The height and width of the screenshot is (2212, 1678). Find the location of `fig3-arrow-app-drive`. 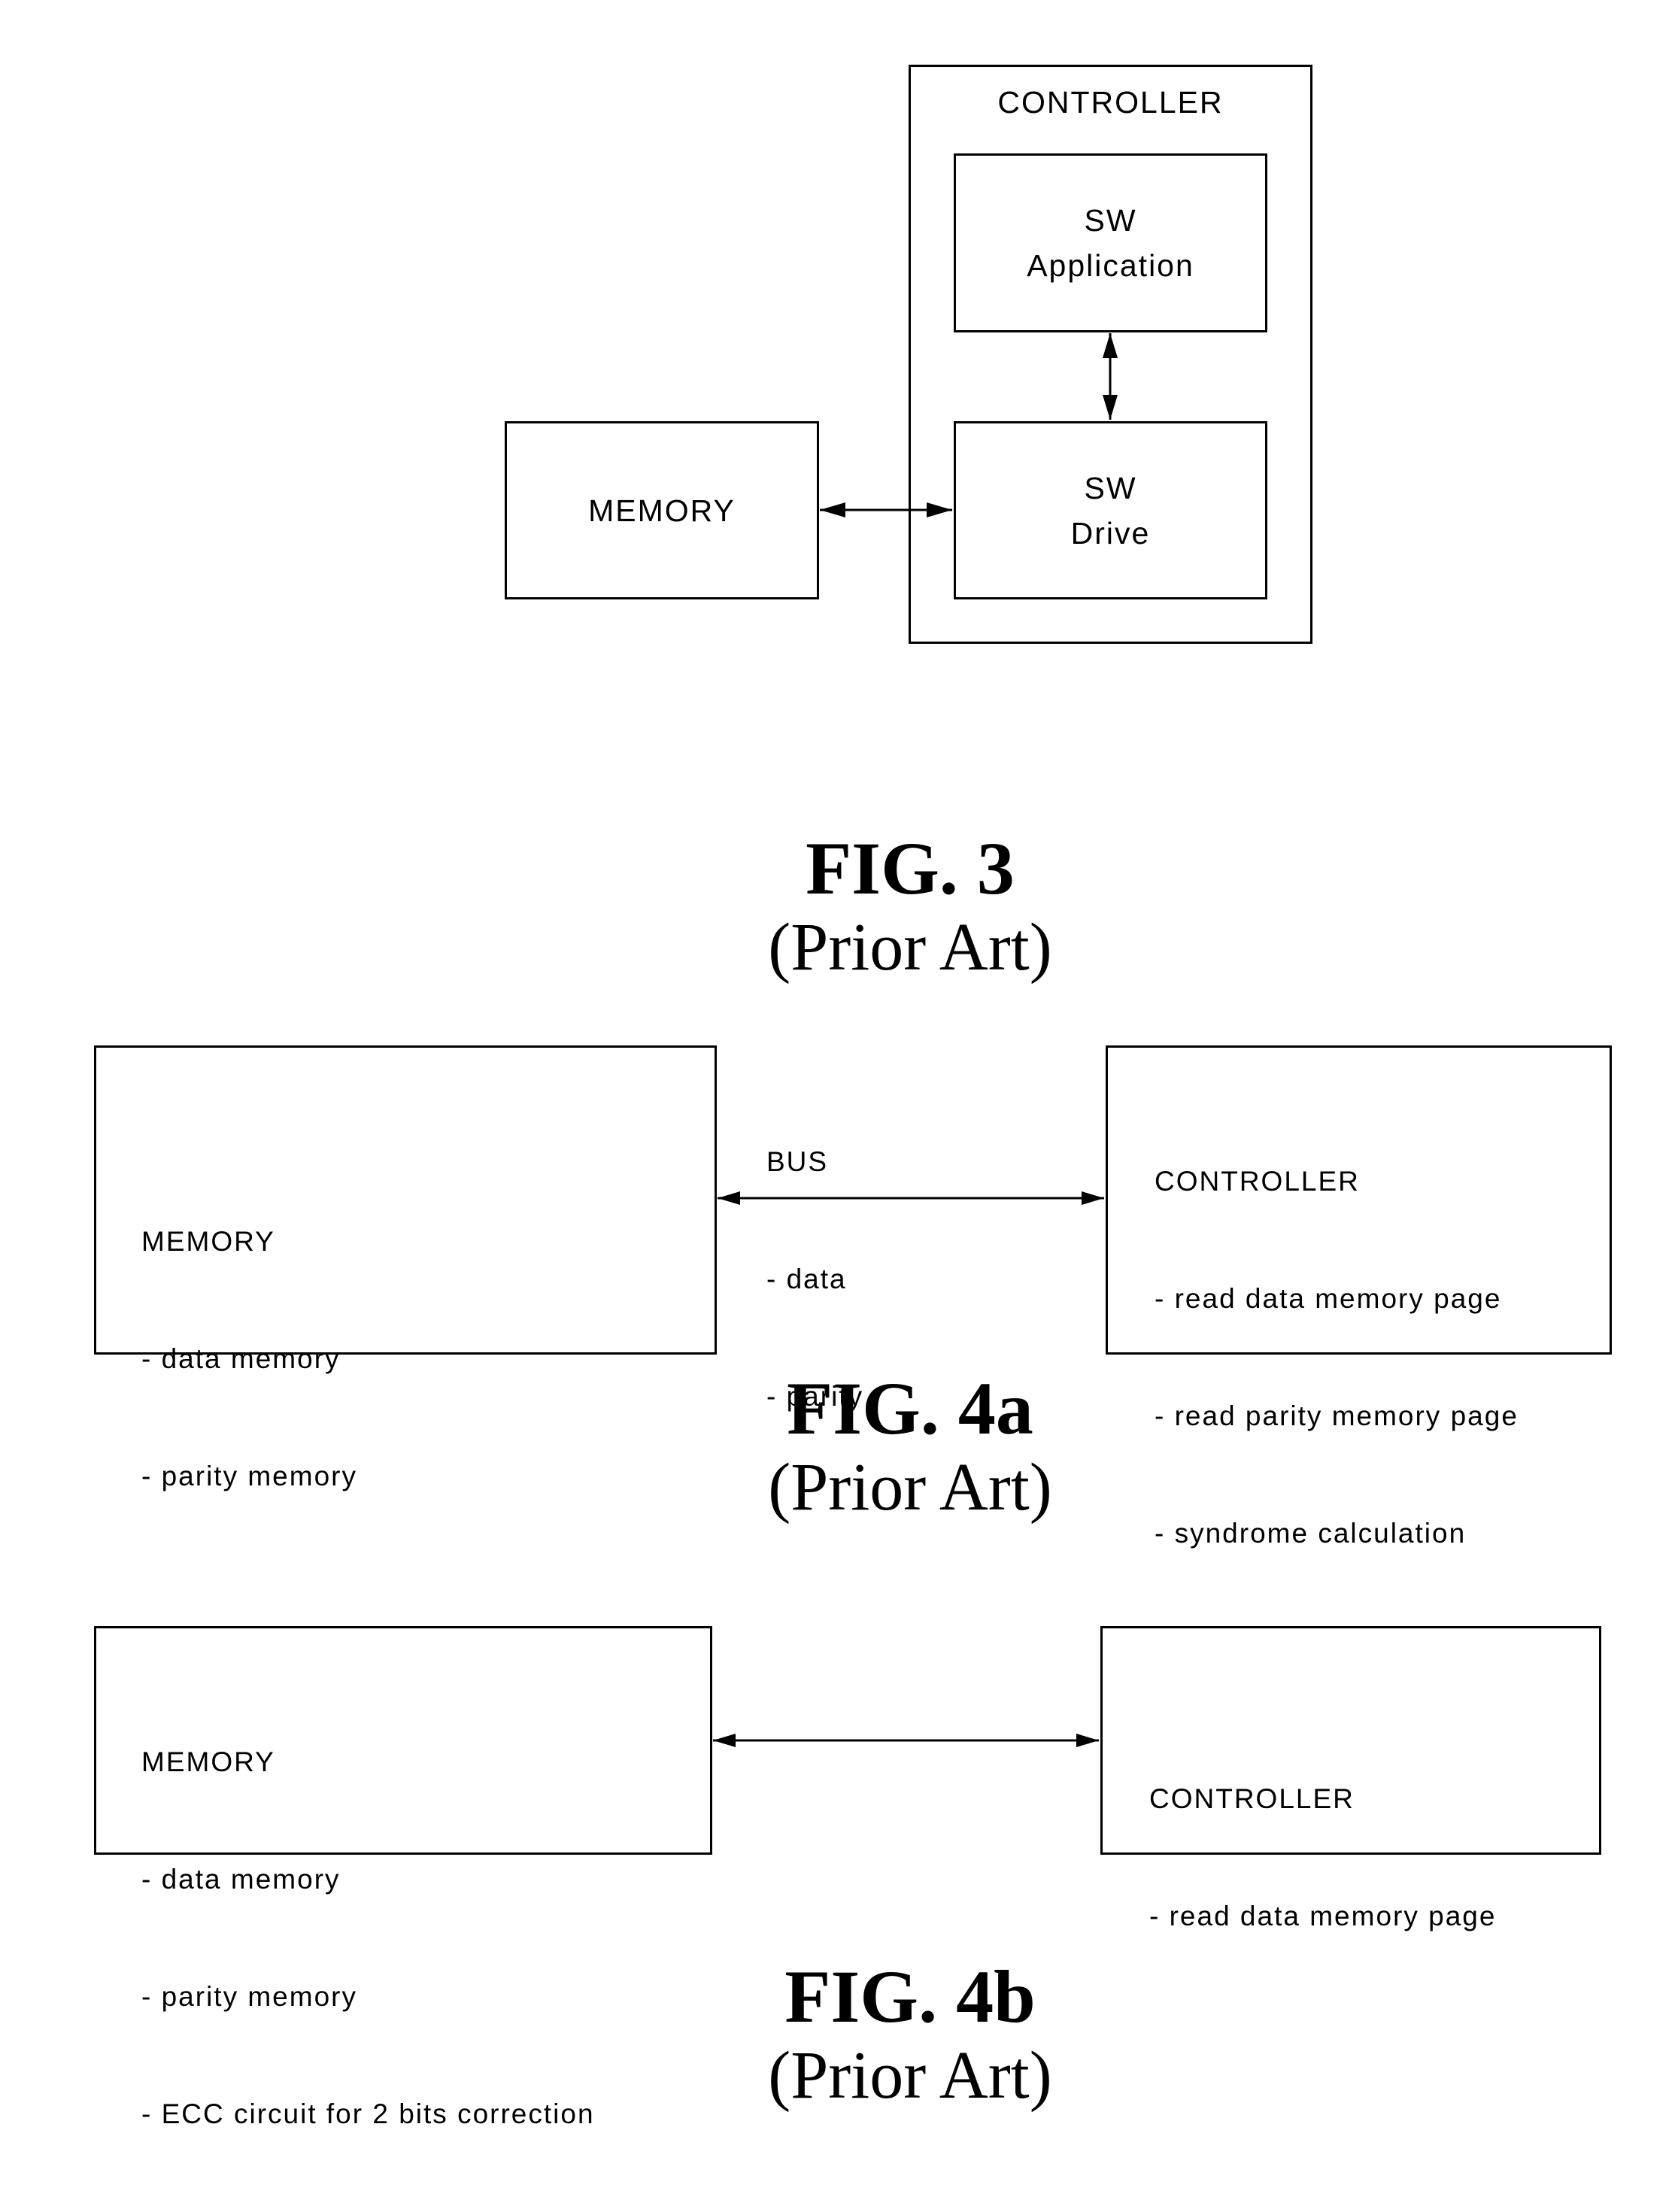

fig3-arrow-app-drive is located at coordinates (1110, 376).